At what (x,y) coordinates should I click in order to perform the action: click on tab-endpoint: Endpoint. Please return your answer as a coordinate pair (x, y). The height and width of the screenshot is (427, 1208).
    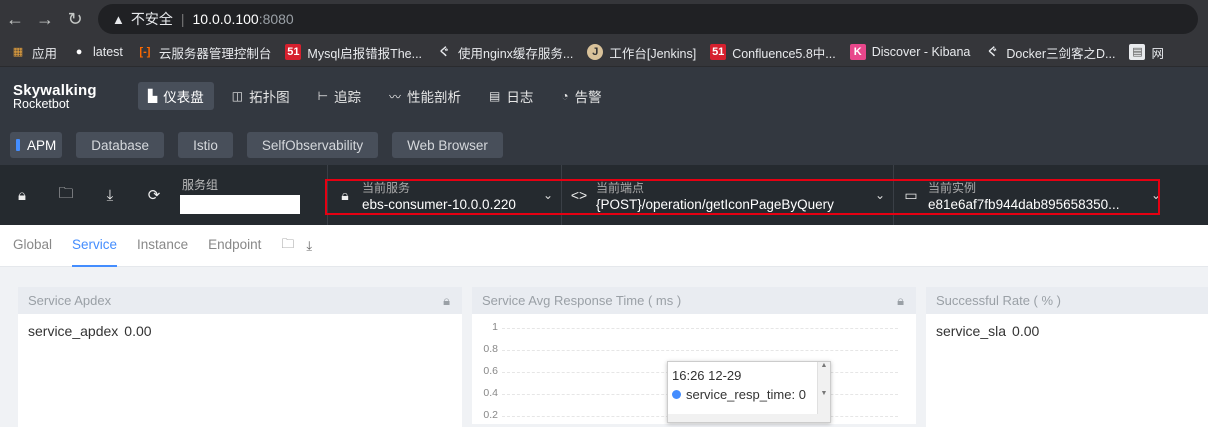
    Looking at the image, I should click on (234, 246).